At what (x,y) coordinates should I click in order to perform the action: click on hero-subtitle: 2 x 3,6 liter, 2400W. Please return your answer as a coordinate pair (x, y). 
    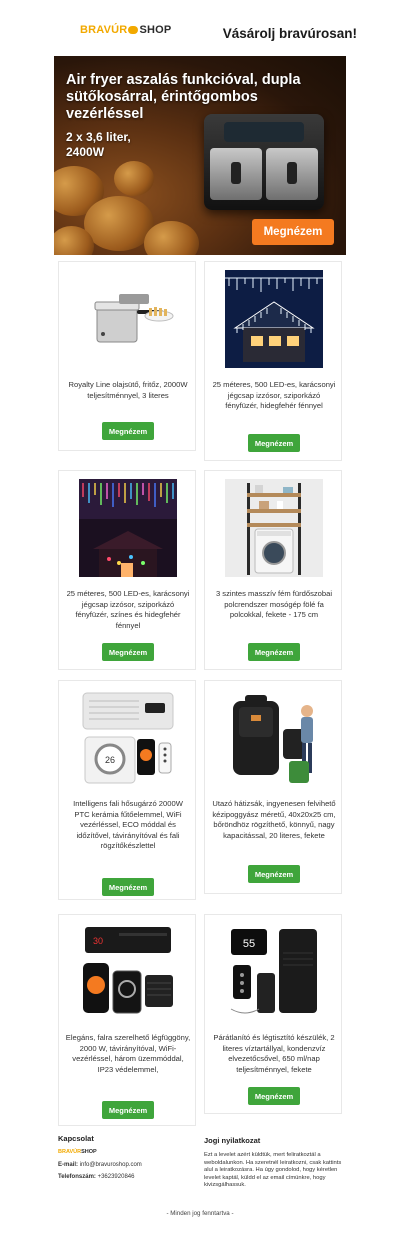
    Looking at the image, I should click on (98, 145).